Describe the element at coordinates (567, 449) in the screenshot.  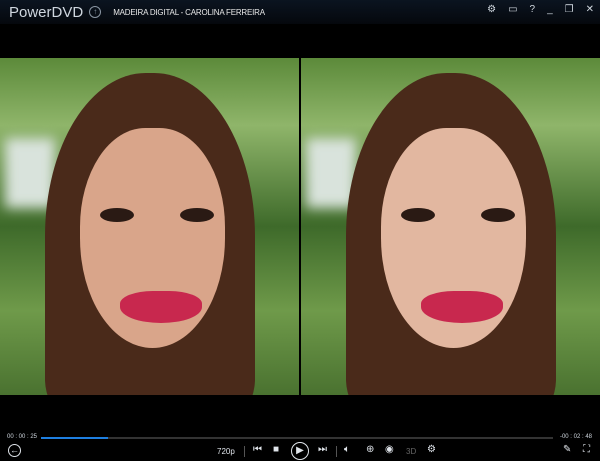
I see `pin-icon: ✎` at that location.